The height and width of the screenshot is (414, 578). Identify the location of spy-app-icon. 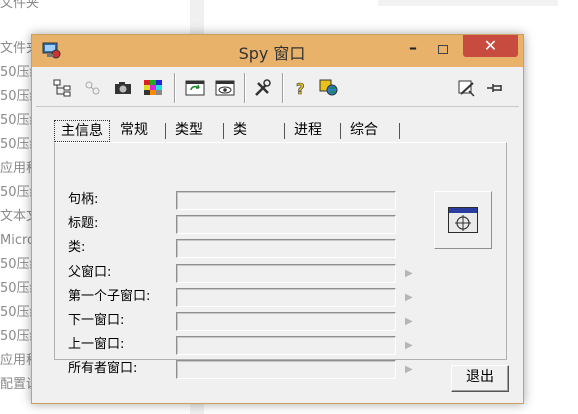
(52, 50).